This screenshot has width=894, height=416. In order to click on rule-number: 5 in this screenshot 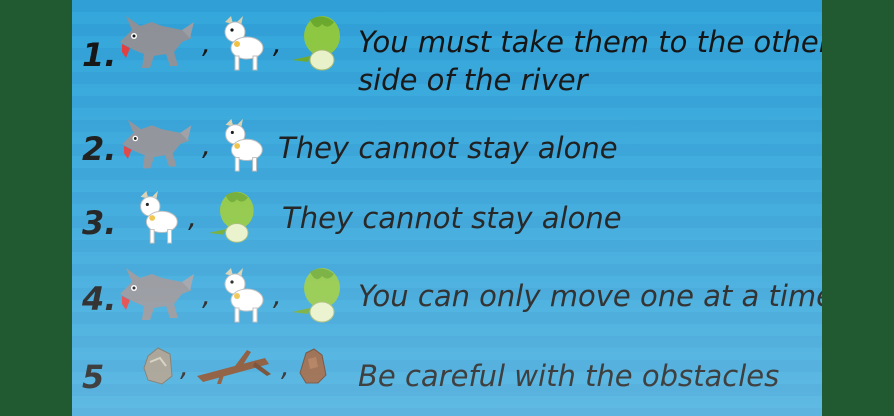, I will do `click(93, 377)`.